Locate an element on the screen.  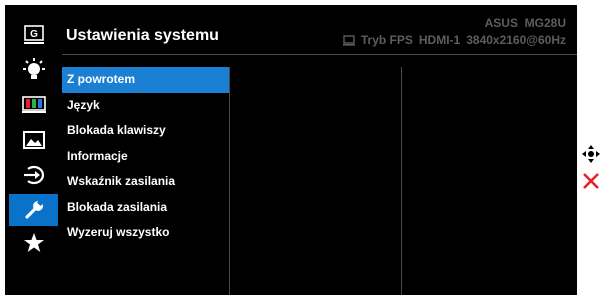
sidebar-item-brightness is located at coordinates (33, 70).